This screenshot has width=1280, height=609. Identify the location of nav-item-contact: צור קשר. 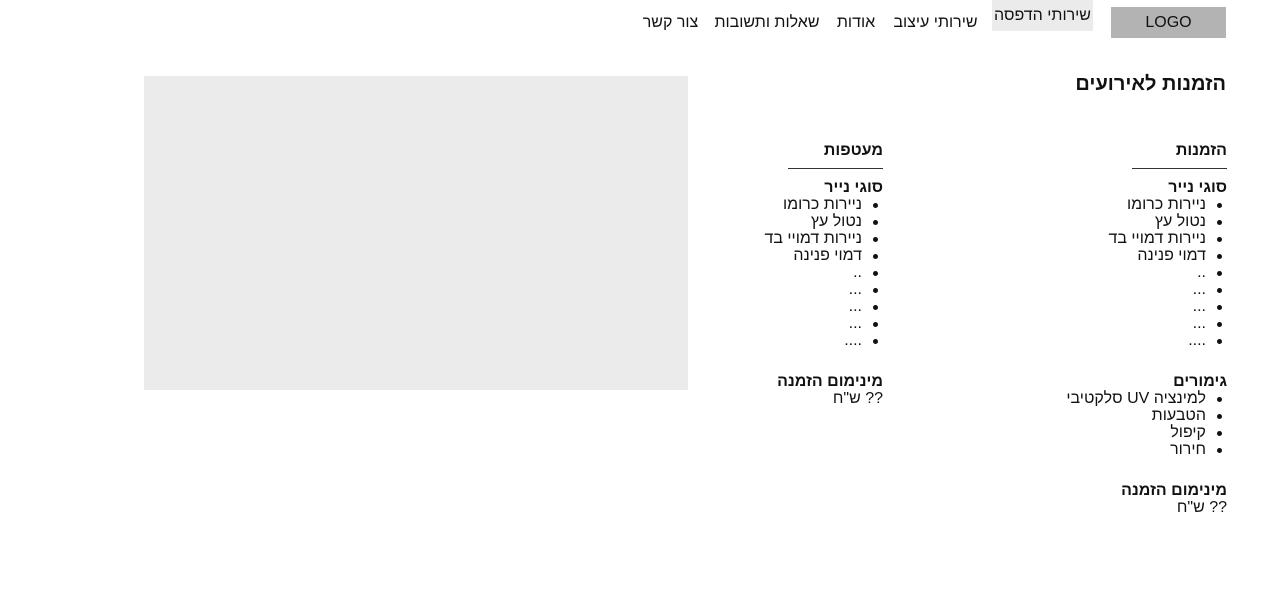
(670, 22).